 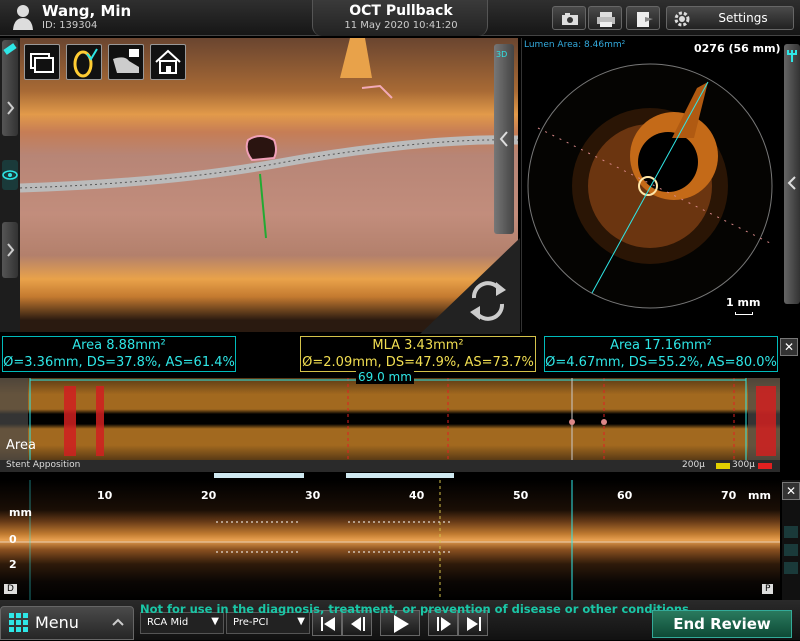 I want to click on pullback-length: 69.0 mm, so click(x=385, y=377).